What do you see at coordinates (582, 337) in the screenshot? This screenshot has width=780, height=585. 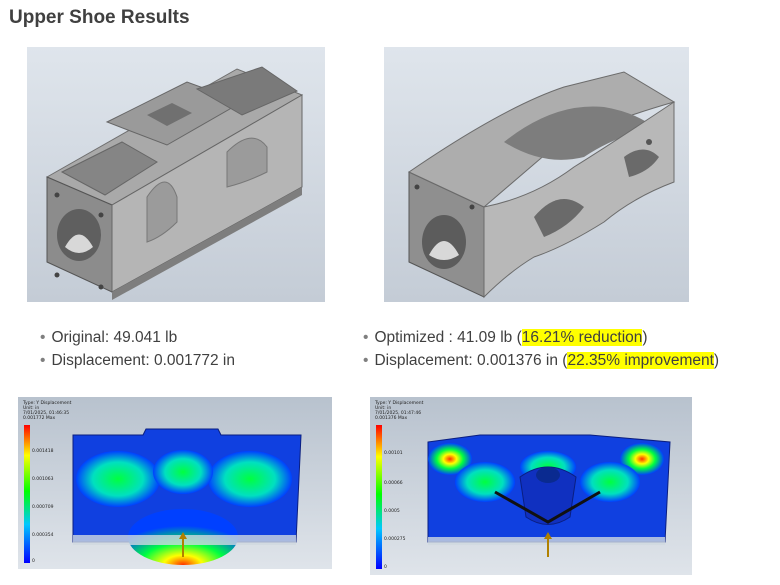 I see `weight-reduction-highlight: 16.21% reduction` at bounding box center [582, 337].